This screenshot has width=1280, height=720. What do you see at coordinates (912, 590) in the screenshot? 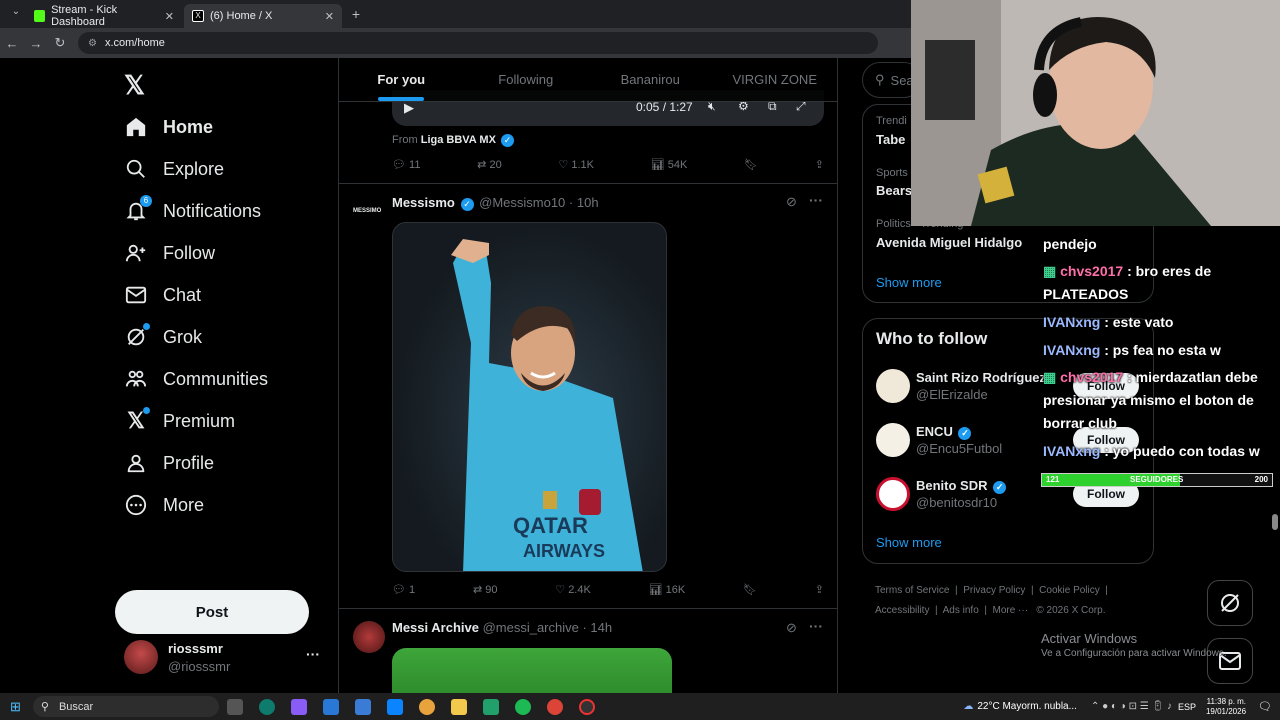
I see `footer-link: Terms of Service` at bounding box center [912, 590].